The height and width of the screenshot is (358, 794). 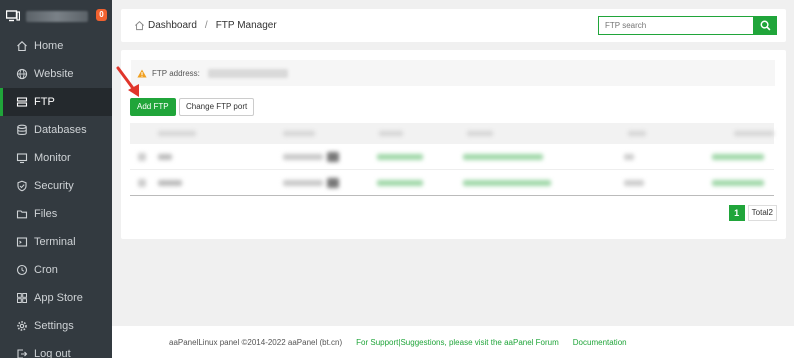 What do you see at coordinates (736, 213) in the screenshot?
I see `page-number: 1` at bounding box center [736, 213].